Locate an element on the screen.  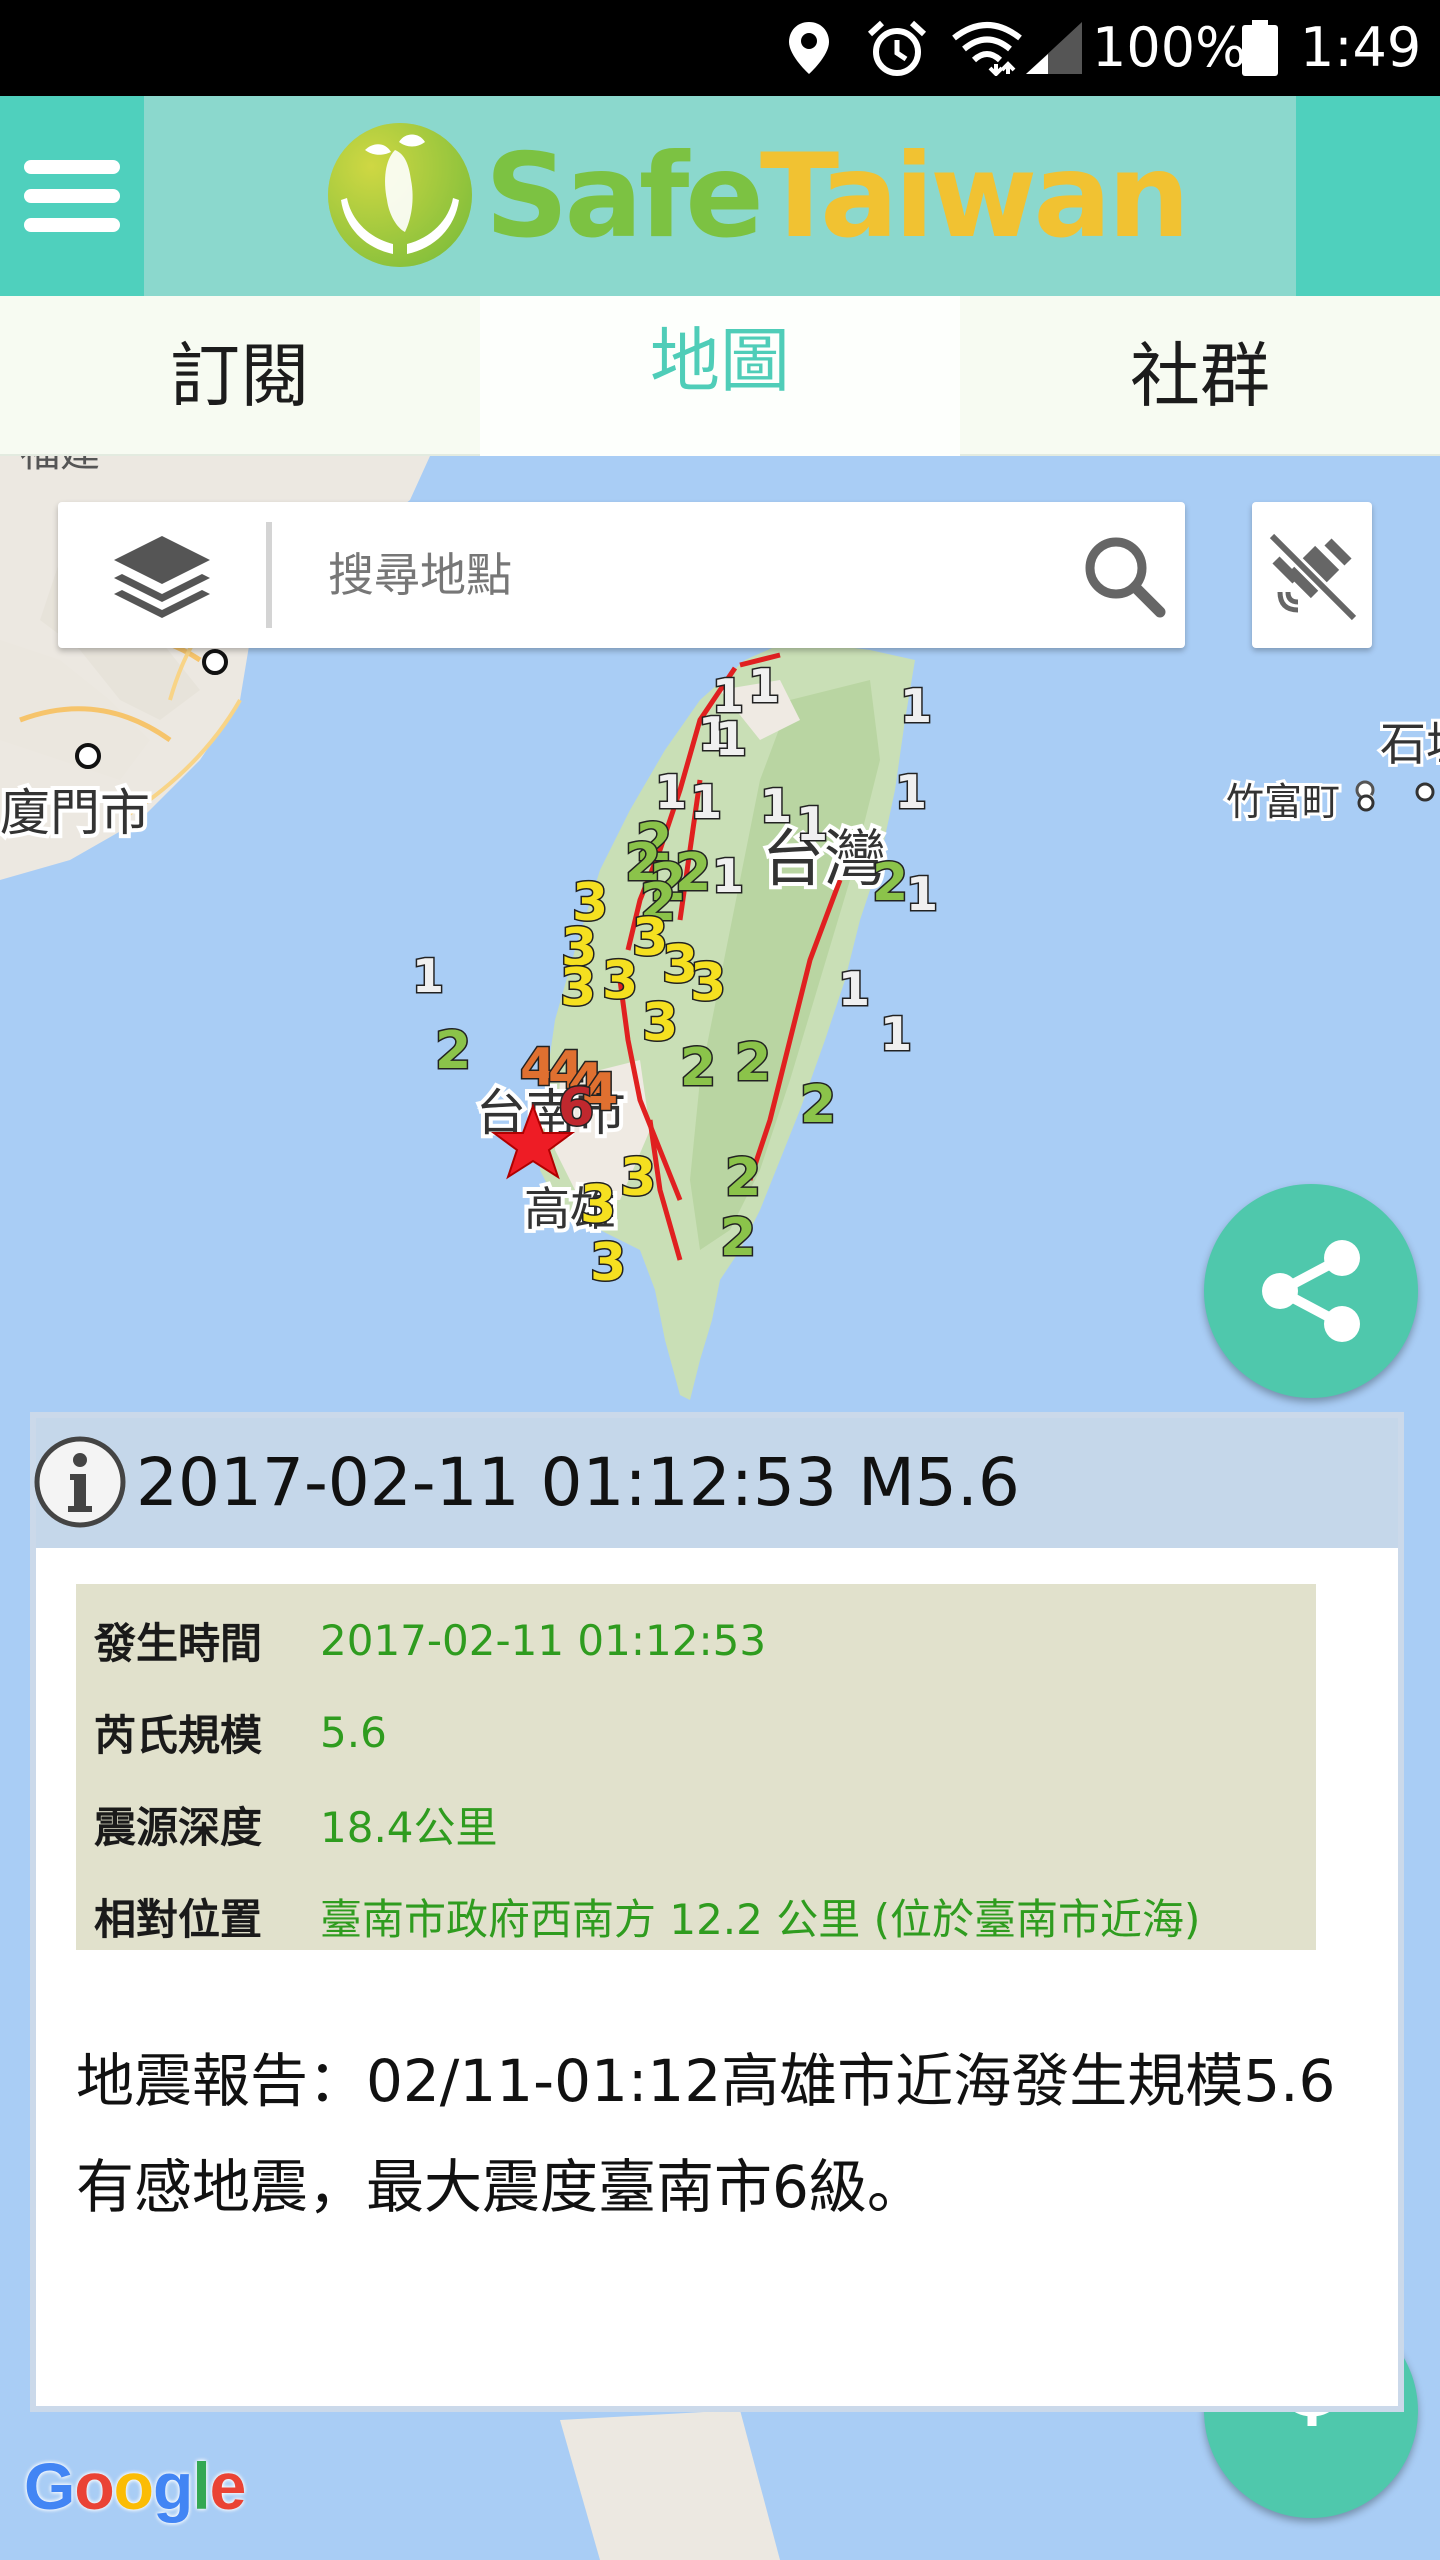
tab-community: 社群 is located at coordinates (1200, 376).